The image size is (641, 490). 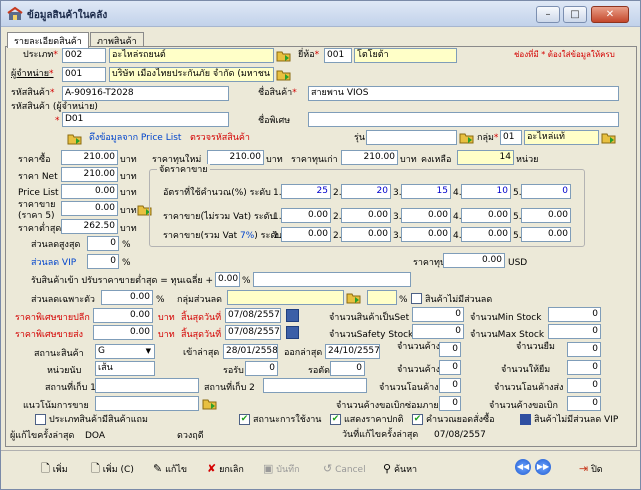 What do you see at coordinates (335, 419) in the screenshot?
I see `normal-price-checkbox` at bounding box center [335, 419].